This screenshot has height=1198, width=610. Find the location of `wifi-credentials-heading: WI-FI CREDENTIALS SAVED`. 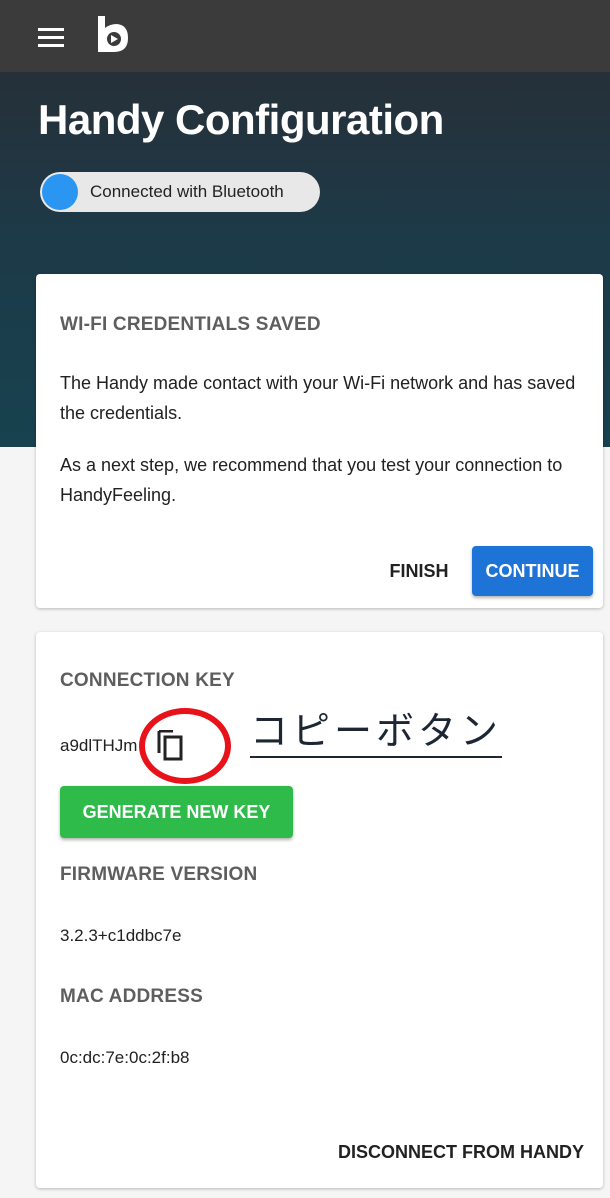

wifi-credentials-heading: WI-FI CREDENTIALS SAVED is located at coordinates (190, 324).